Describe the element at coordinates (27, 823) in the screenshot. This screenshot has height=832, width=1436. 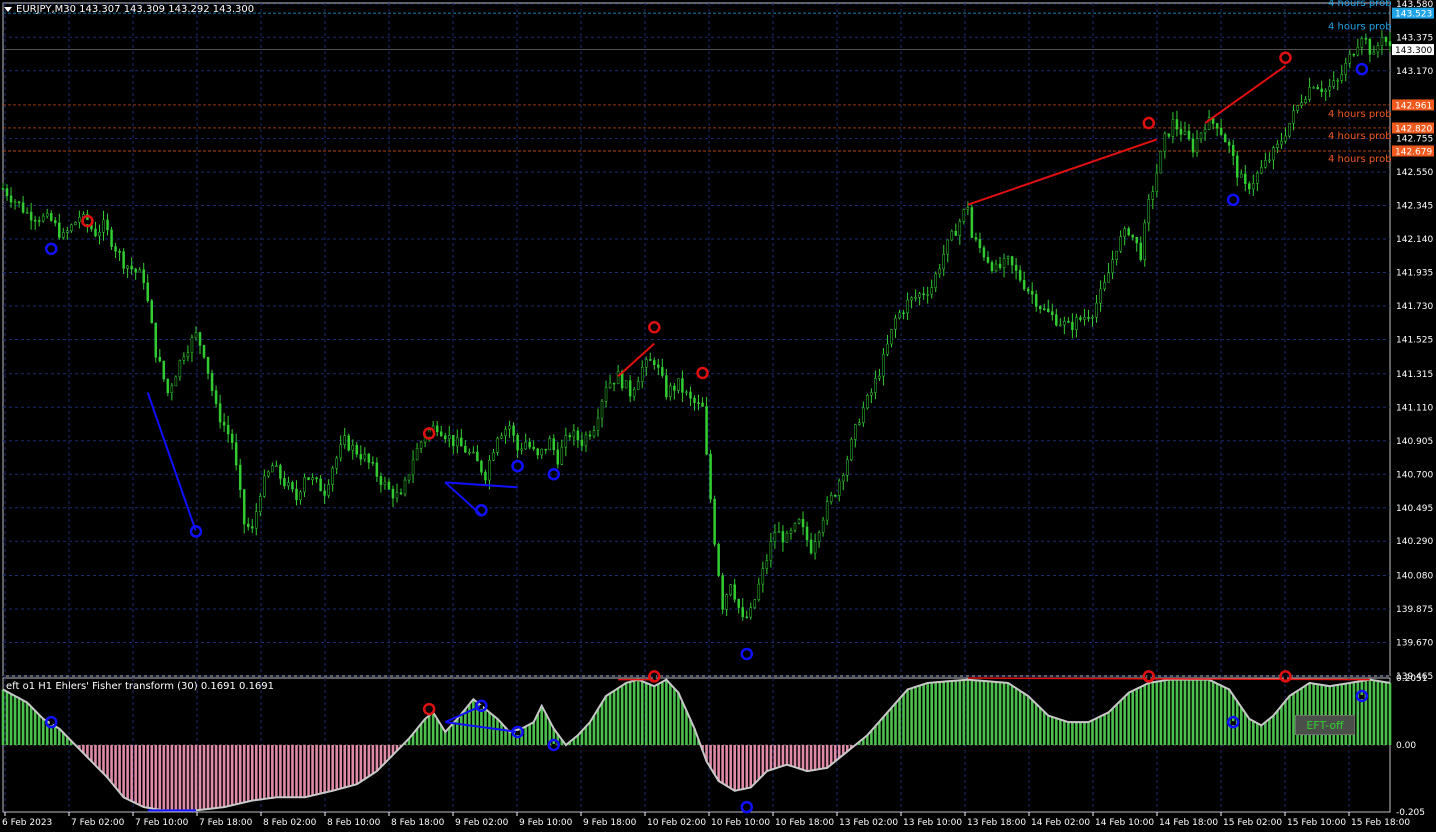
I see `time-axis-label: 6 Feb 2023` at that location.